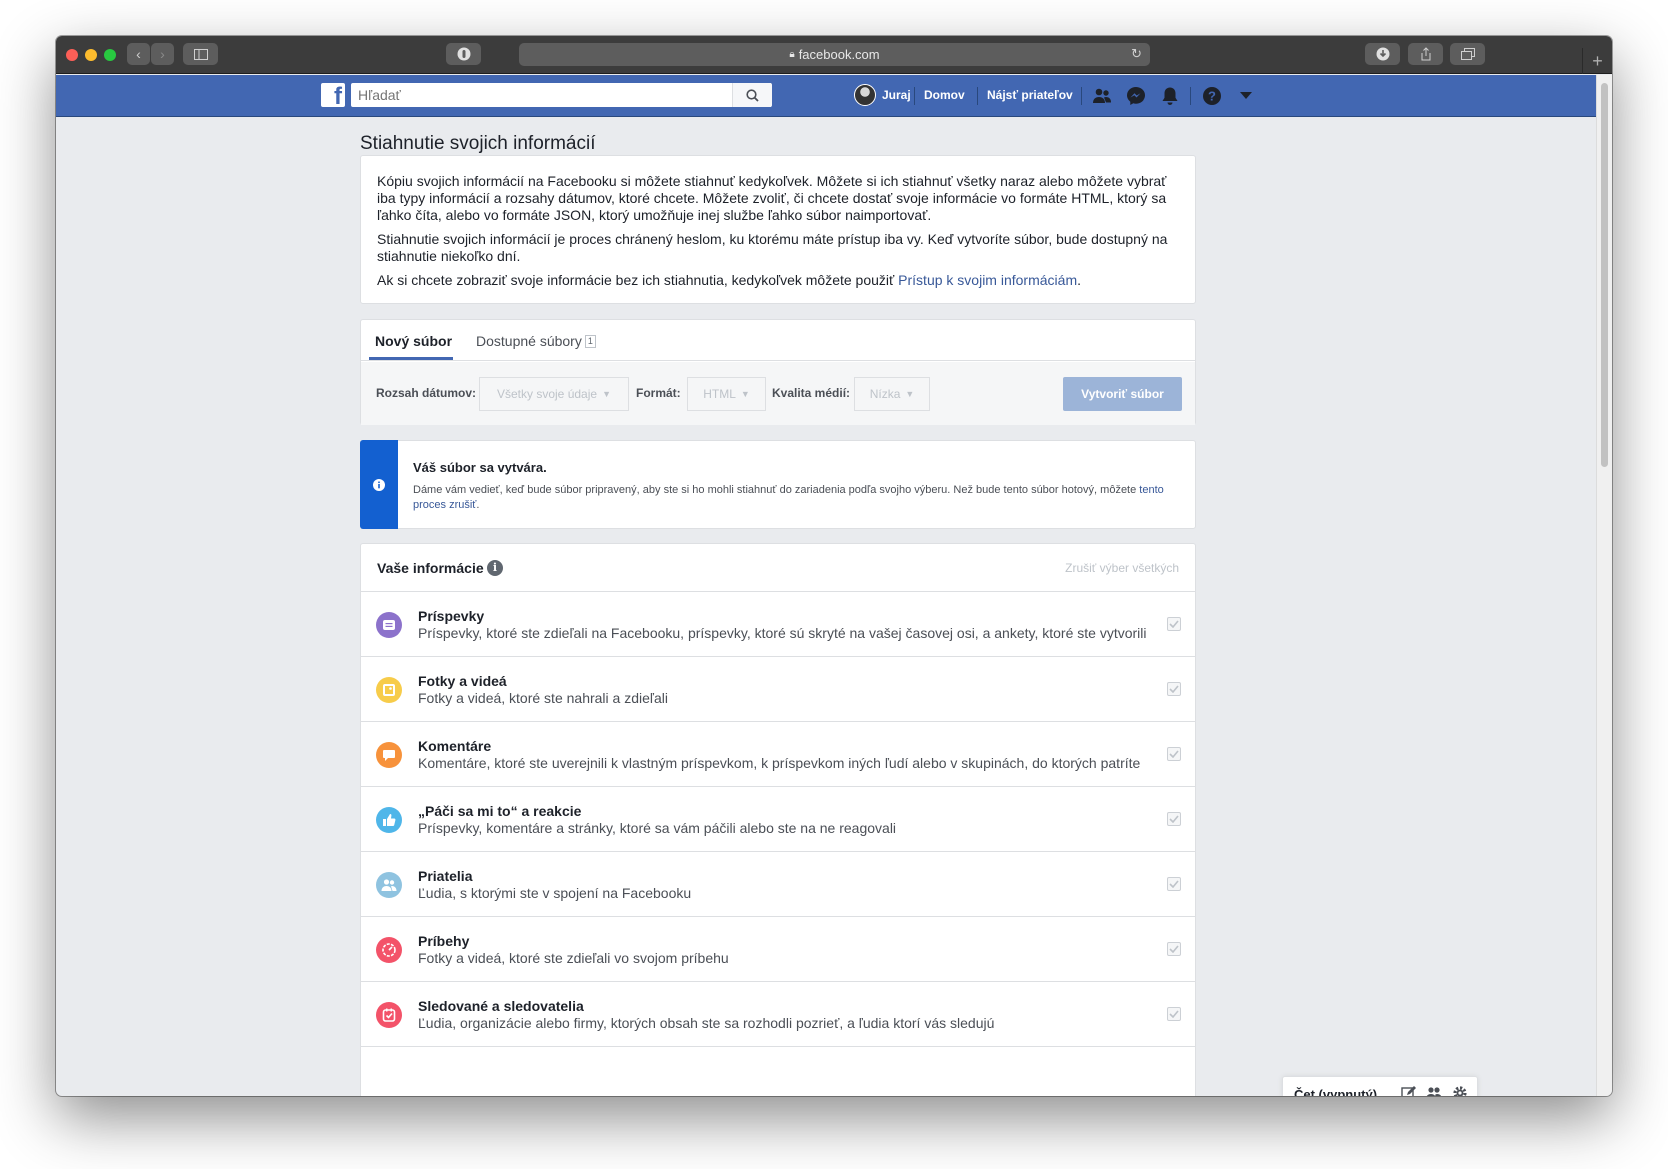 Image resolution: width=1668 pixels, height=1169 pixels. What do you see at coordinates (944, 95) in the screenshot?
I see `home-link: Domov` at bounding box center [944, 95].